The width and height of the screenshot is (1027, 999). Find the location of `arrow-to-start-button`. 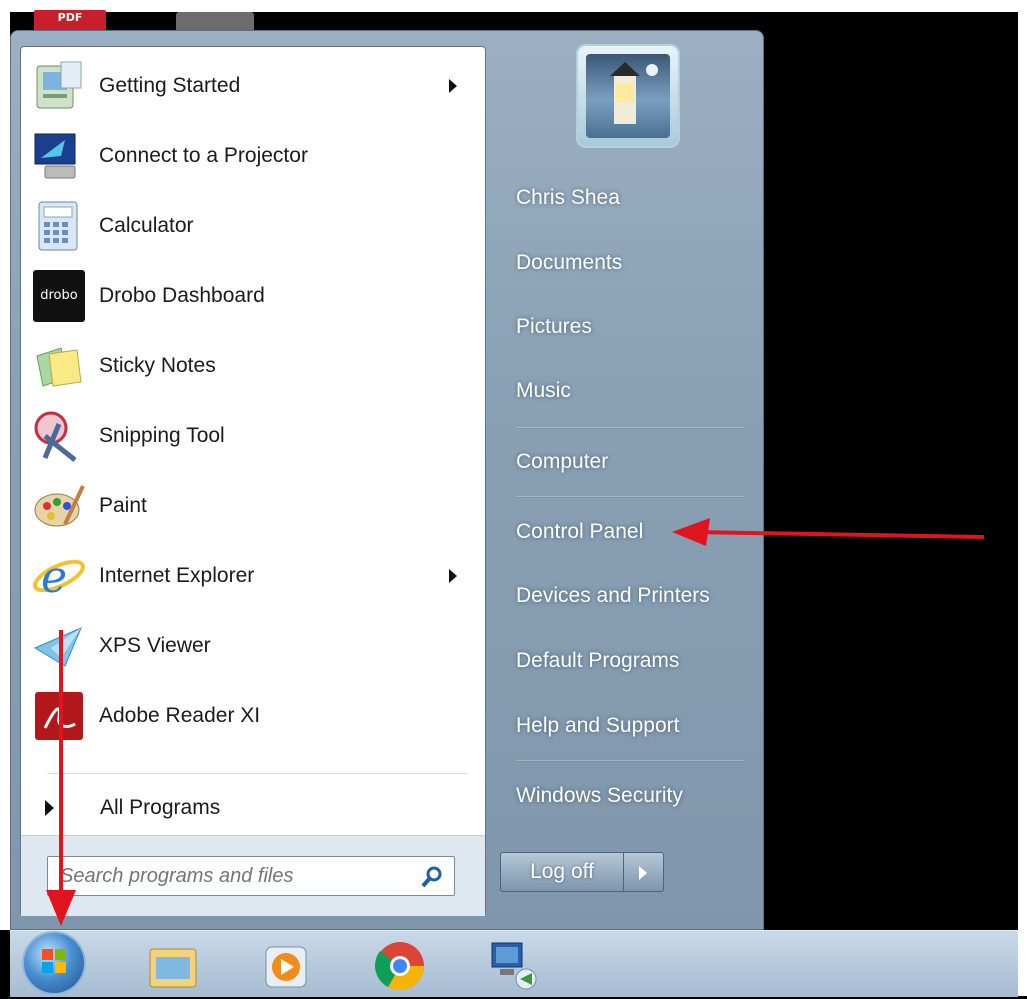

arrow-to-start-button is located at coordinates (61, 778).